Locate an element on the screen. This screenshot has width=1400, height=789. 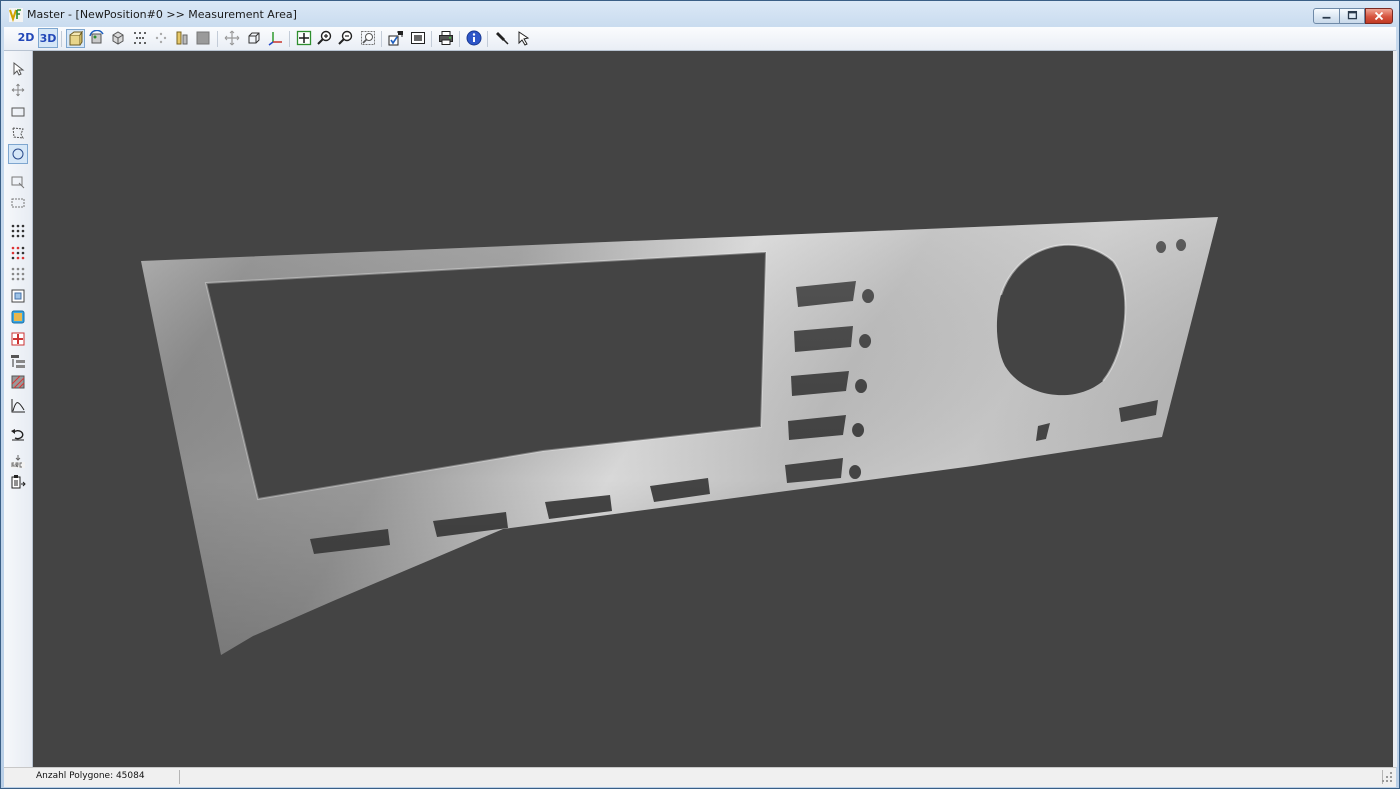
red-dot-grid-button is located at coordinates (18, 253).